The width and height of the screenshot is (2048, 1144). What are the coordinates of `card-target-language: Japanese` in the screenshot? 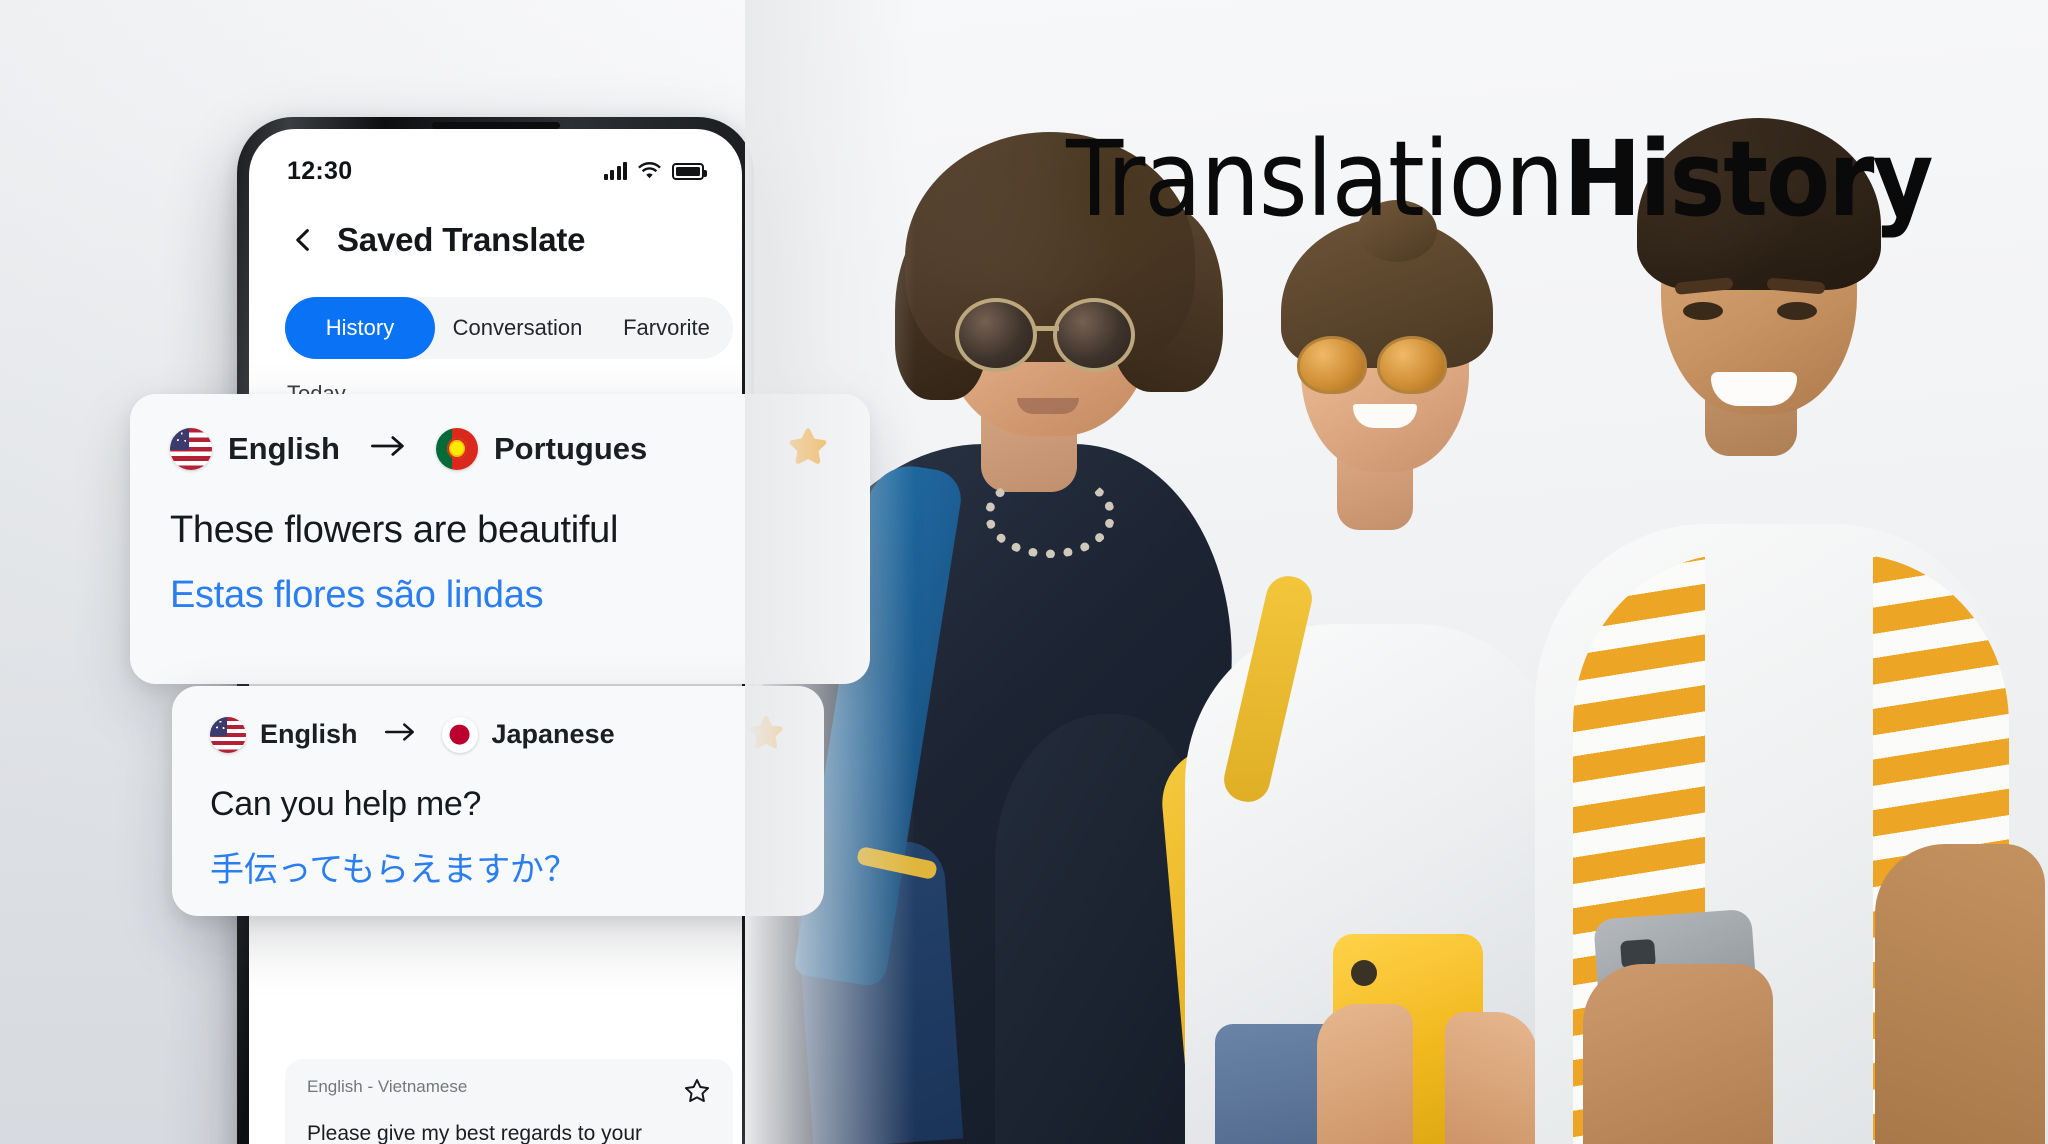 It's located at (553, 734).